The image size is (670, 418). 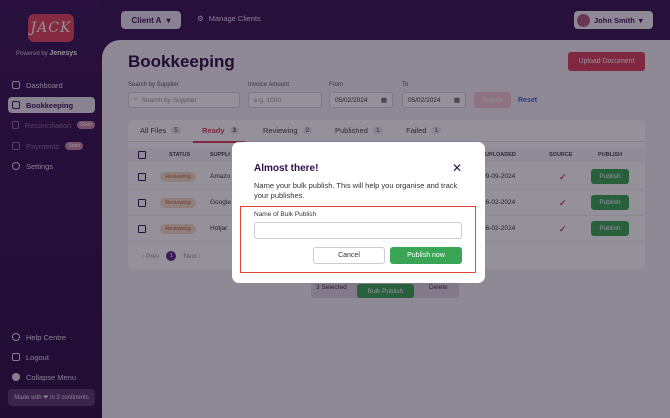 What do you see at coordinates (457, 168) in the screenshot?
I see `close-icon: ✕` at bounding box center [457, 168].